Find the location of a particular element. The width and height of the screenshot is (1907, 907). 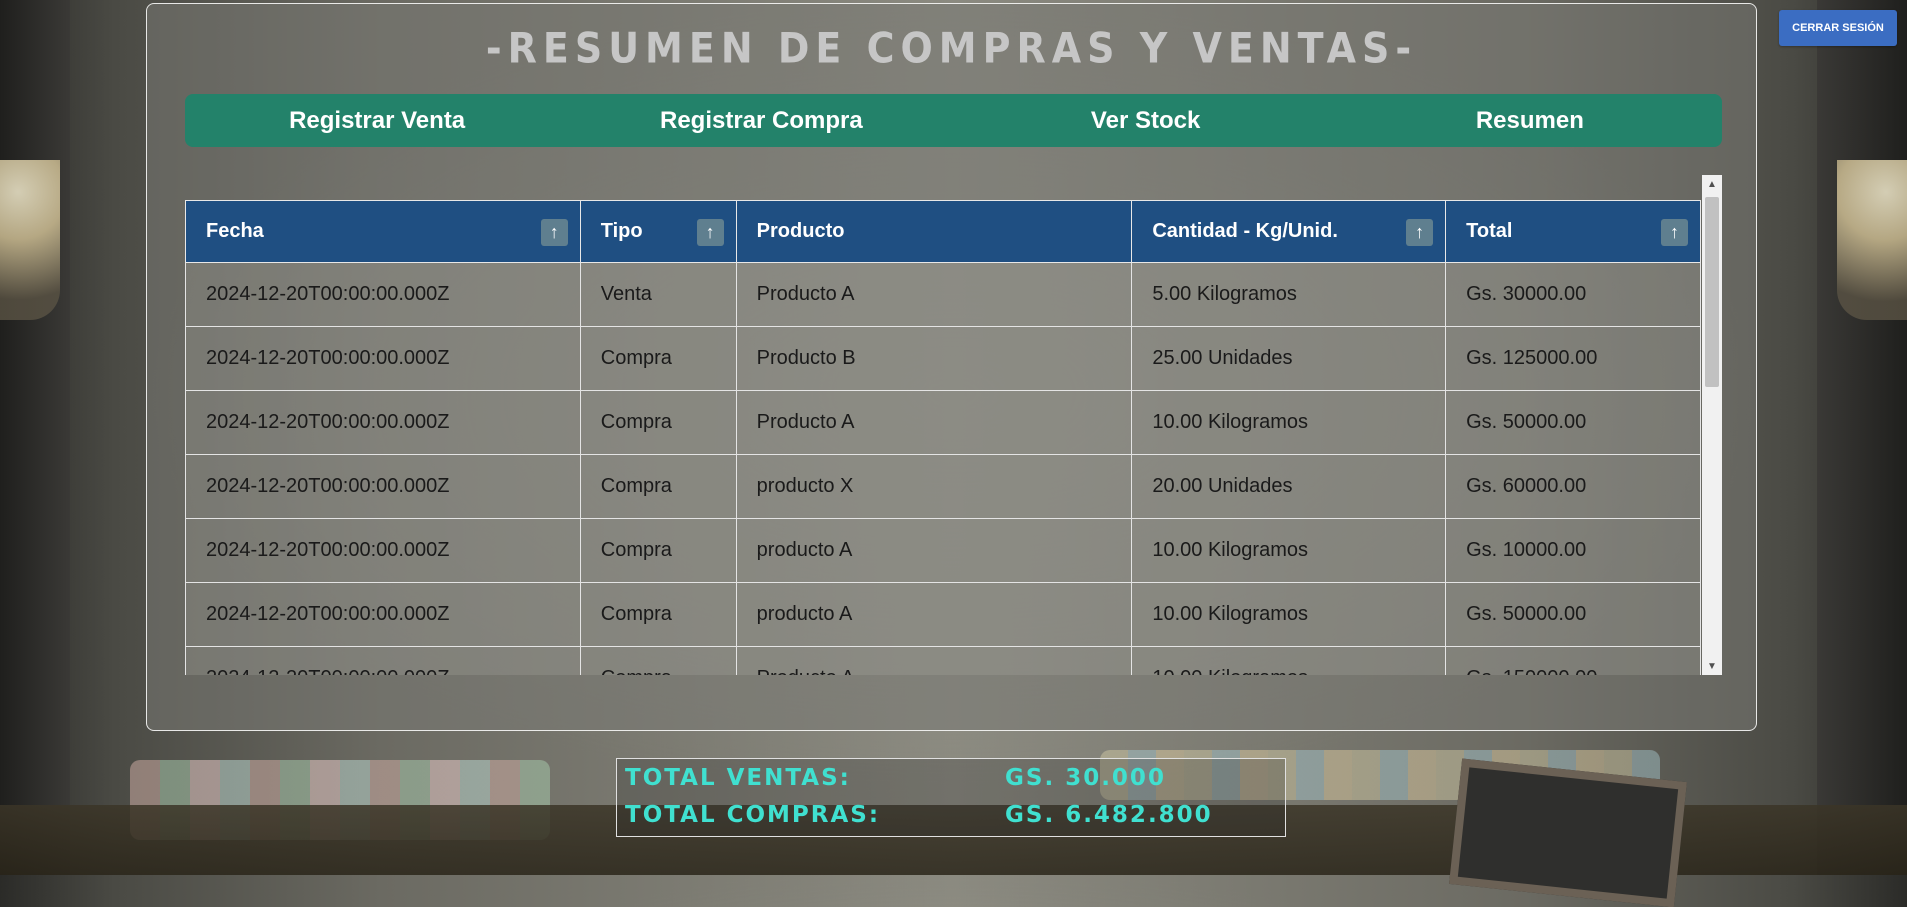

total-ventas-label: TOTAL VENTAS: is located at coordinates (738, 778).